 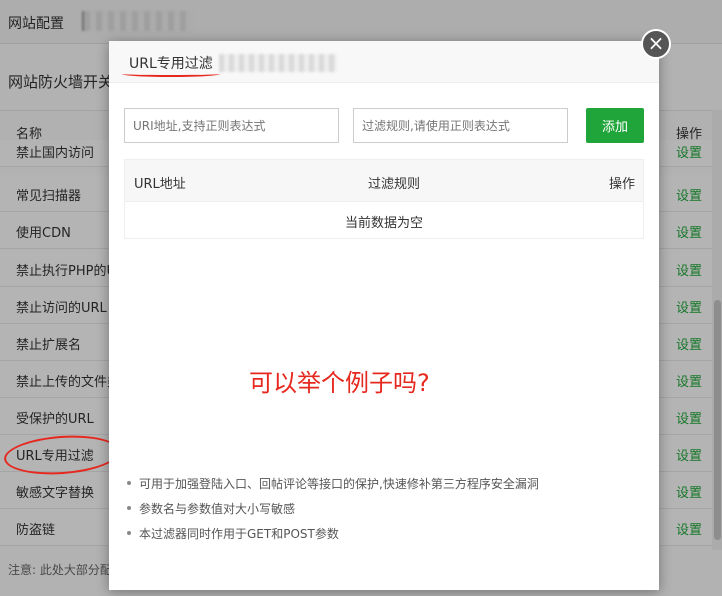 I want to click on add-button: 添加, so click(x=615, y=125).